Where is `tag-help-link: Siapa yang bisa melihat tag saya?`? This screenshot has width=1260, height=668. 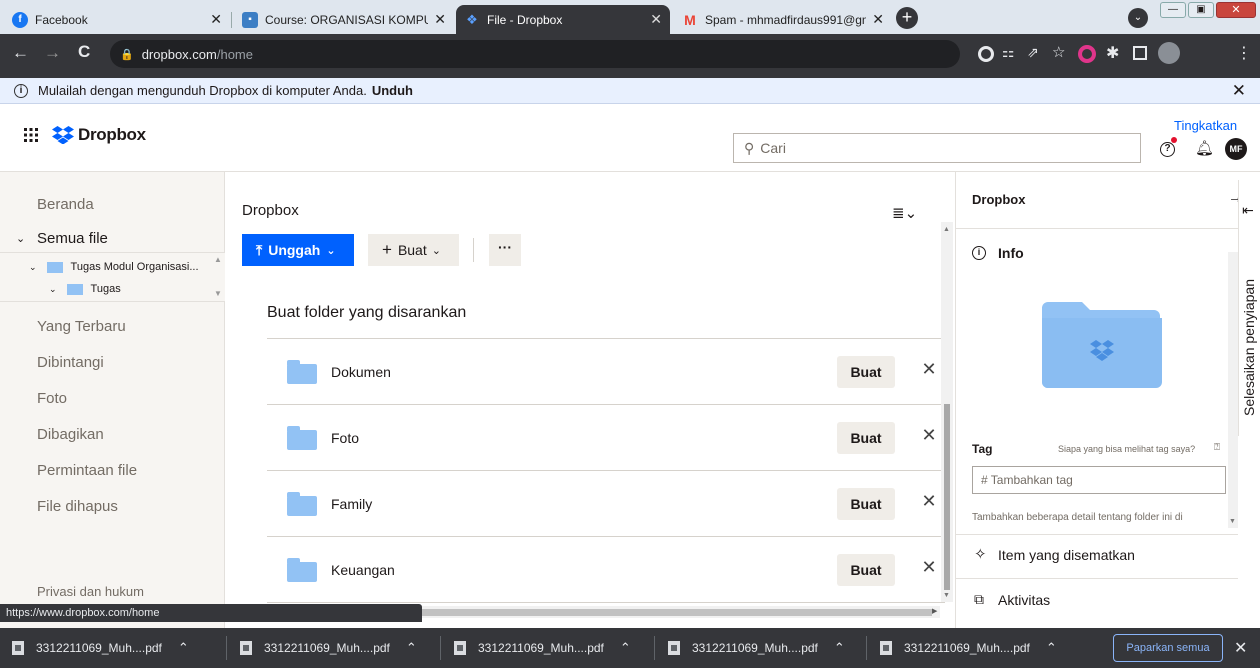 tag-help-link: Siapa yang bisa melihat tag saya? is located at coordinates (1126, 449).